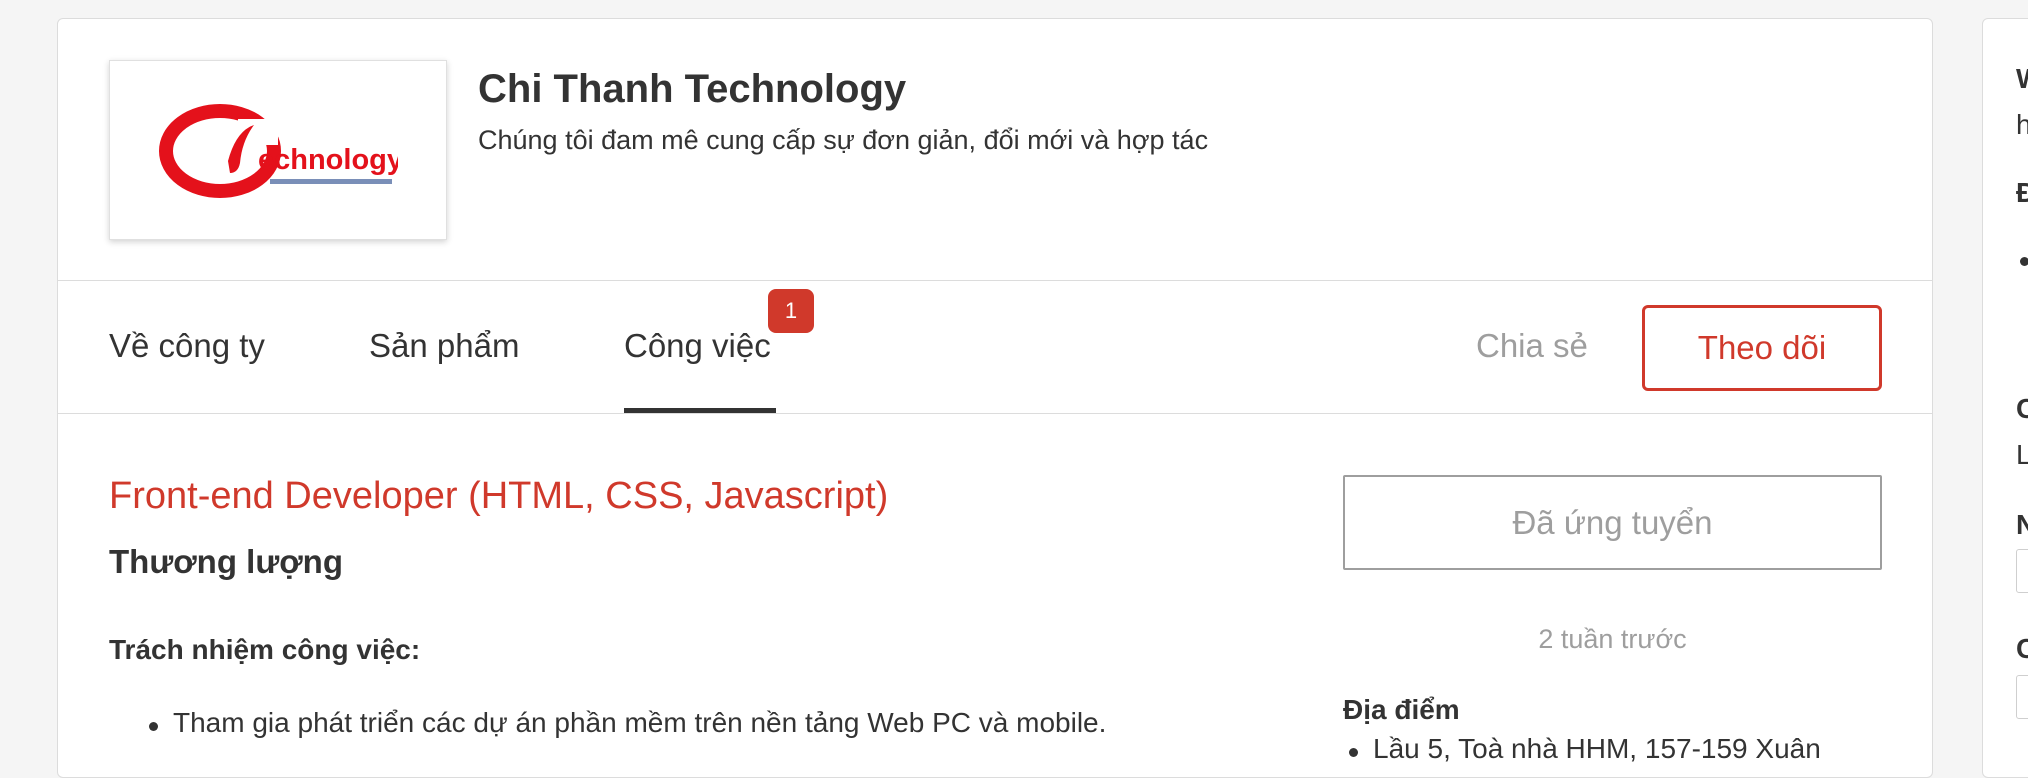 This screenshot has width=2028, height=778. I want to click on list-item: Lầu 5, Toà nhà HHM, 157-159 Xuân, so click(1582, 749).